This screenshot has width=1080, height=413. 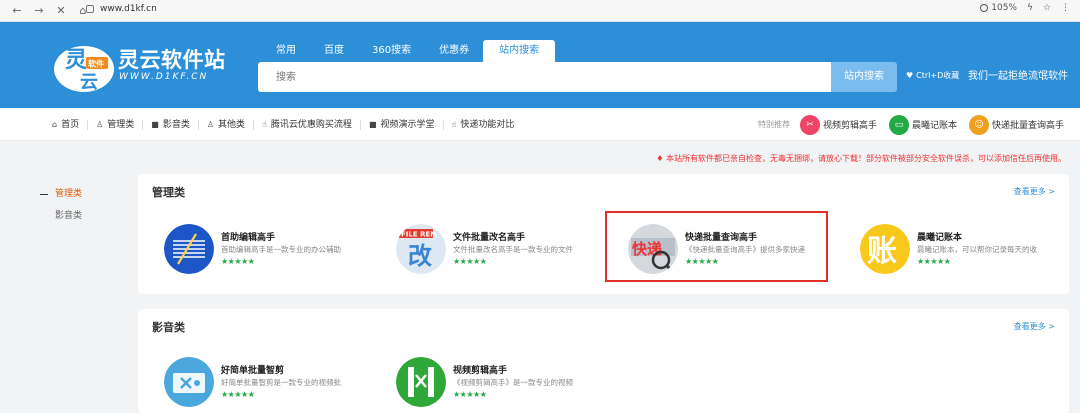 I want to click on sidebar-item-management: 管理类, so click(x=61, y=194).